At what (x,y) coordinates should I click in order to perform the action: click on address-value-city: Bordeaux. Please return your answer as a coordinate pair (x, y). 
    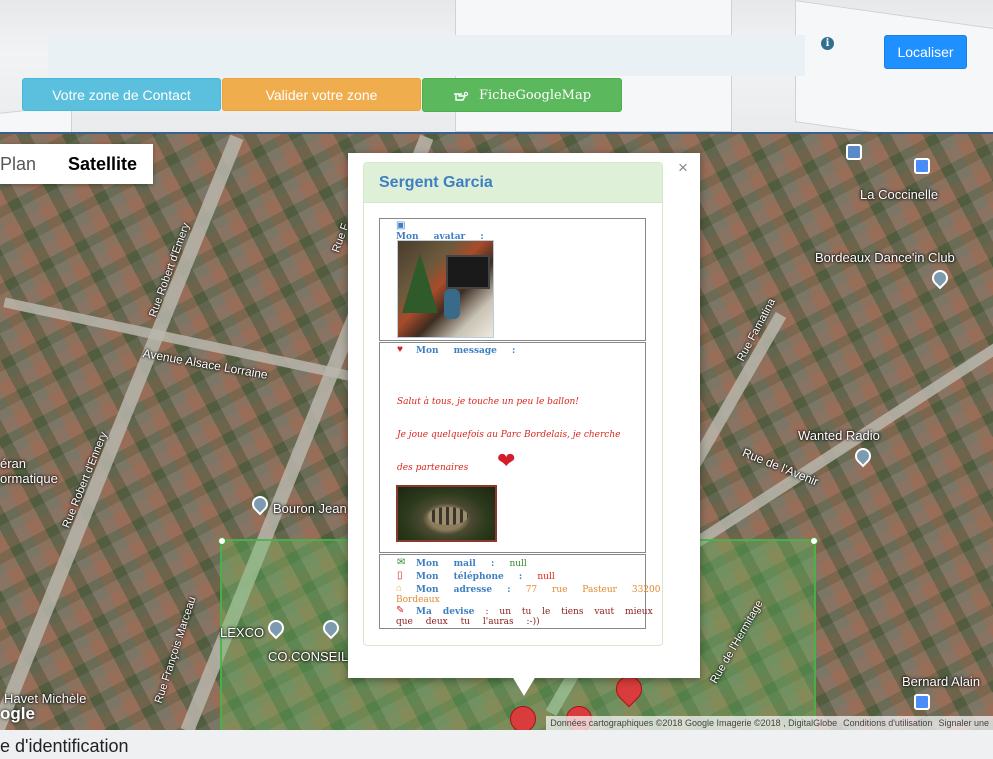
    Looking at the image, I should click on (418, 600).